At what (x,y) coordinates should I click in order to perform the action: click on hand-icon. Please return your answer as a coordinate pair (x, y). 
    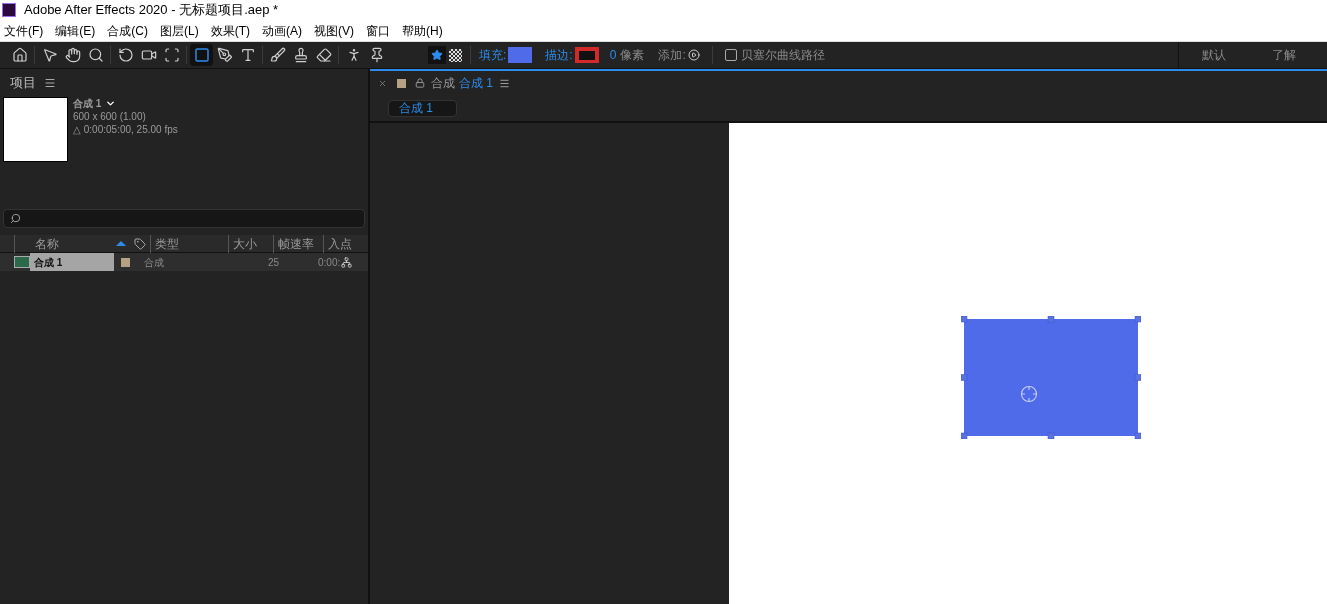
    Looking at the image, I should click on (72, 55).